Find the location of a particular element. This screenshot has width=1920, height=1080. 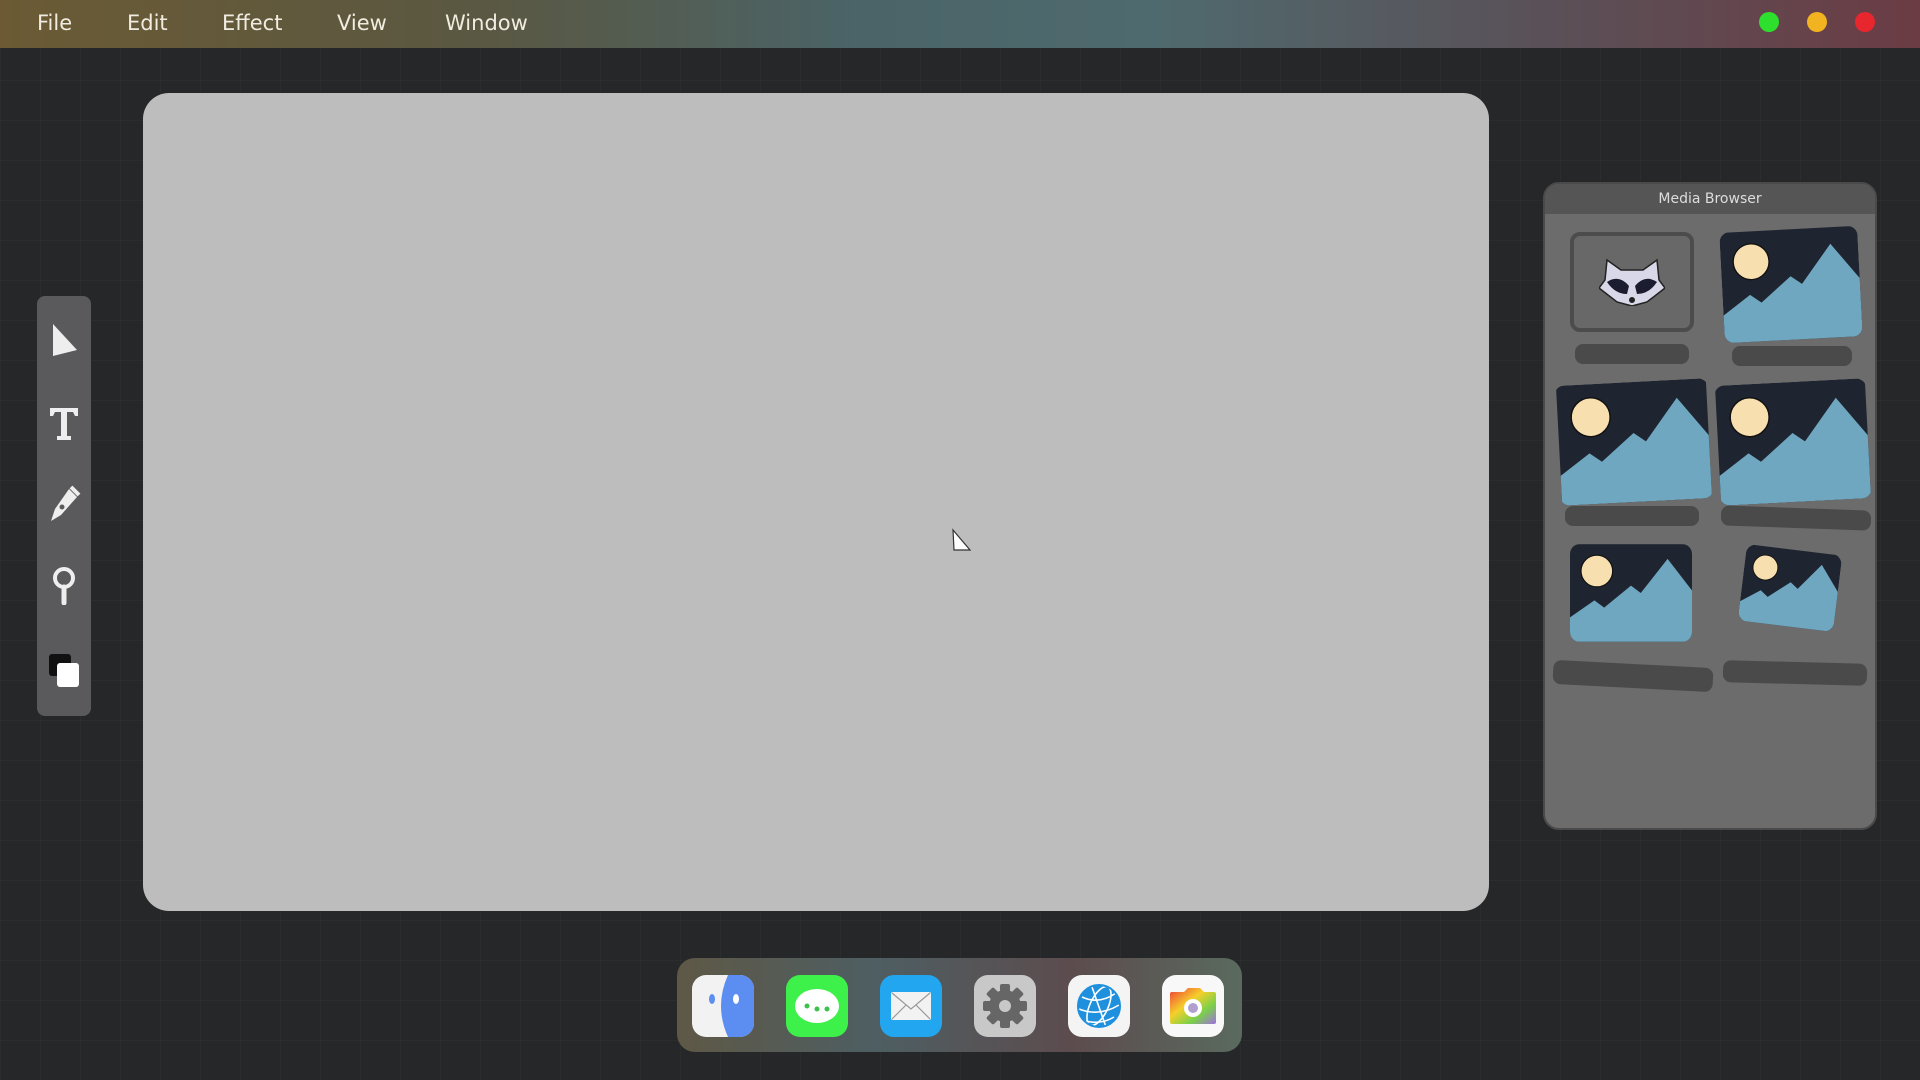

menu-file: File is located at coordinates (54, 23).